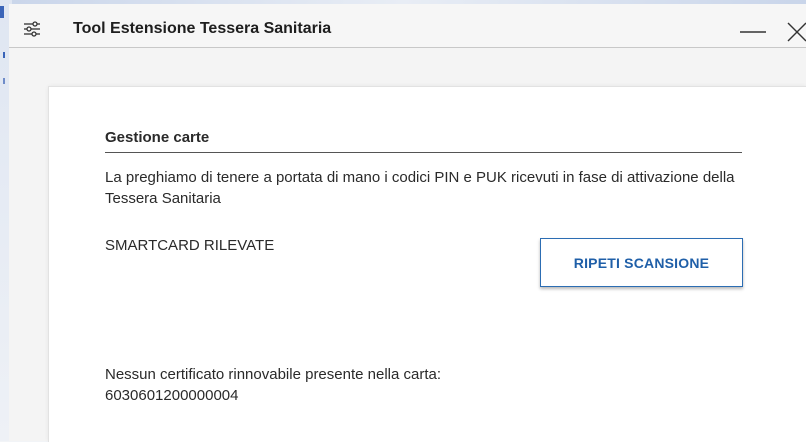  What do you see at coordinates (157, 137) in the screenshot?
I see `section-title: Gestione carte` at bounding box center [157, 137].